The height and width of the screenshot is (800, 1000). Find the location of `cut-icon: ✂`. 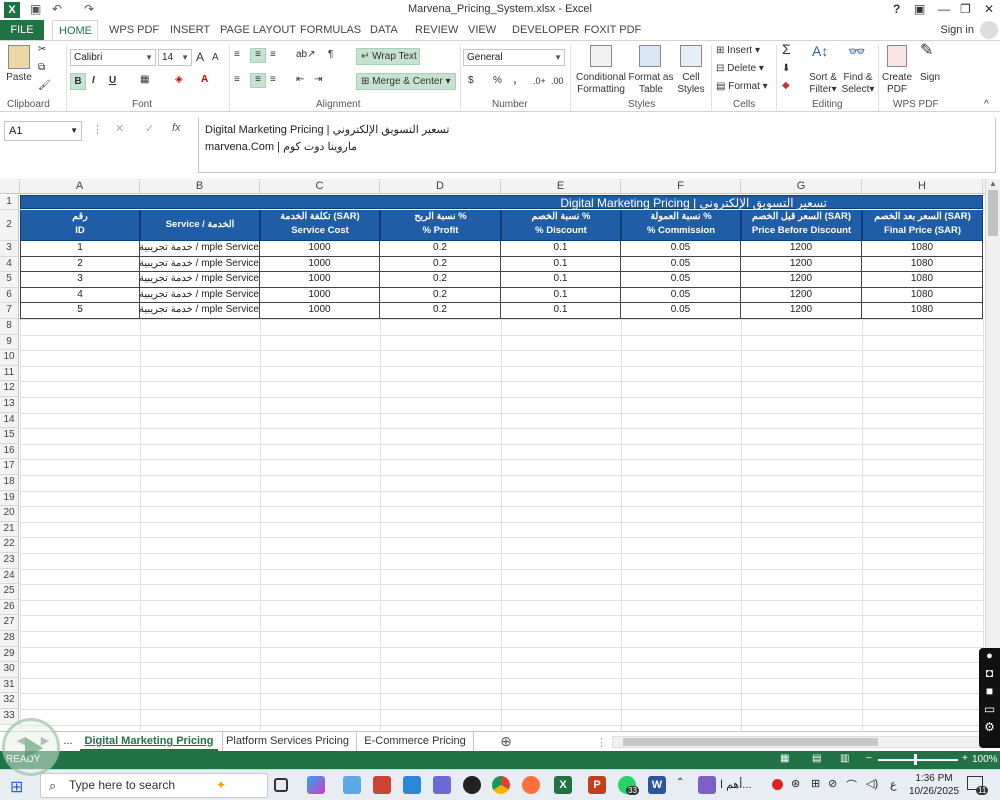

cut-icon: ✂ is located at coordinates (42, 50).